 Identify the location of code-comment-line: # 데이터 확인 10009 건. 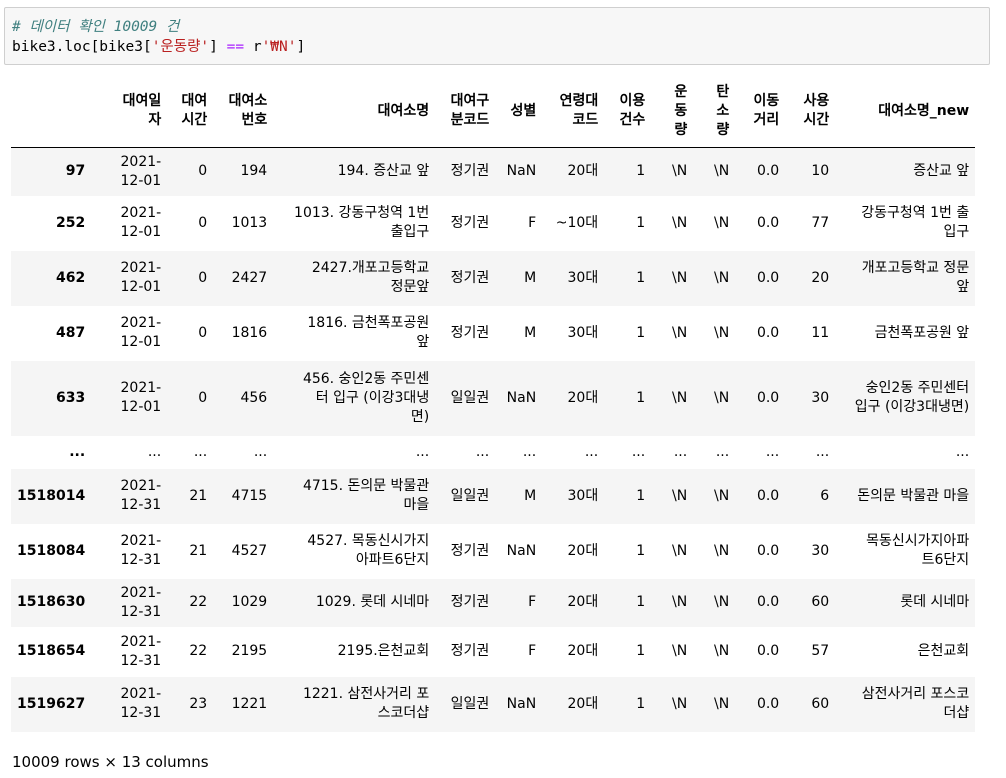
(95, 27).